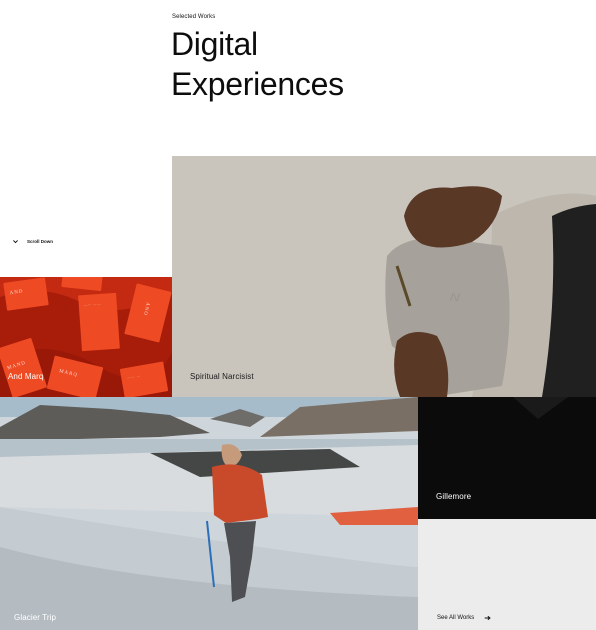  What do you see at coordinates (507, 458) in the screenshot?
I see `work-tile-gillemore: Gillemore` at bounding box center [507, 458].